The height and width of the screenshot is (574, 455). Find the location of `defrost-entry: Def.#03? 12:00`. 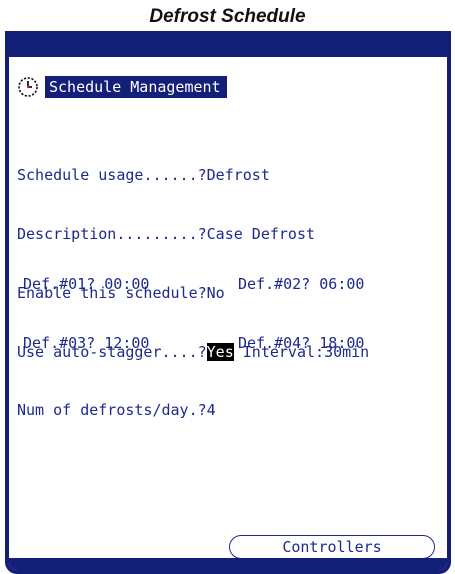

defrost-entry: Def.#03? 12:00 is located at coordinates (130, 344).